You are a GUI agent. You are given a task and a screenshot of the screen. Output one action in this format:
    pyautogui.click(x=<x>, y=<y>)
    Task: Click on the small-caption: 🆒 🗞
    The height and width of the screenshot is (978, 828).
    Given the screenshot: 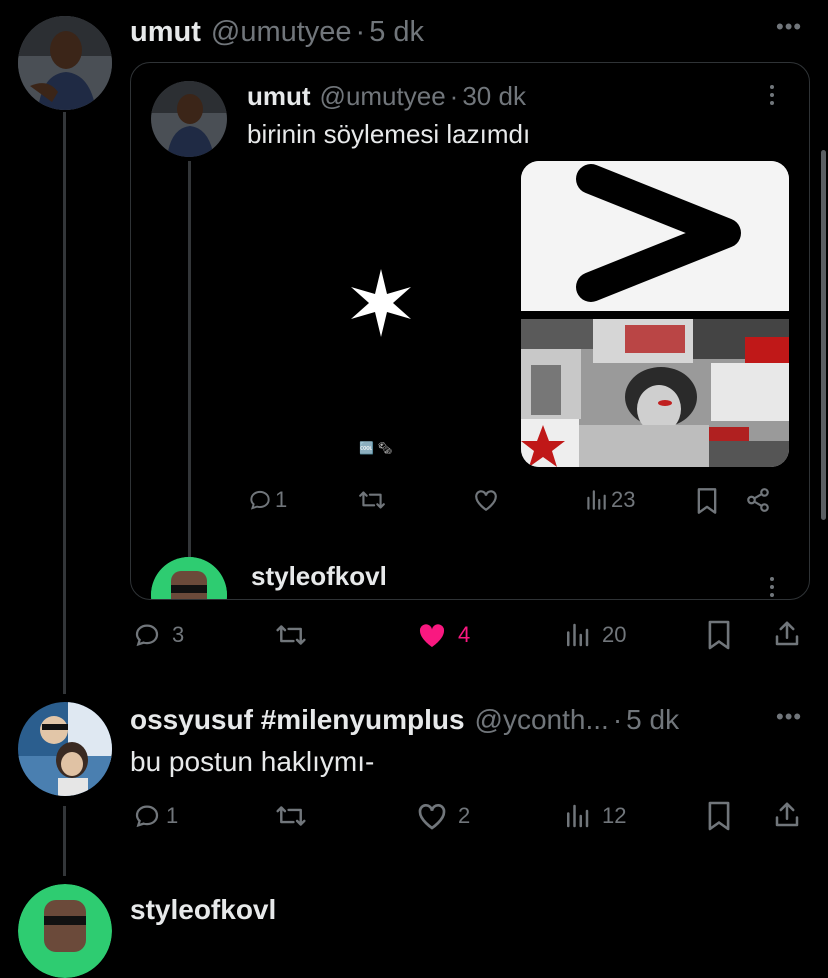 What is the action you would take?
    pyautogui.click(x=376, y=448)
    